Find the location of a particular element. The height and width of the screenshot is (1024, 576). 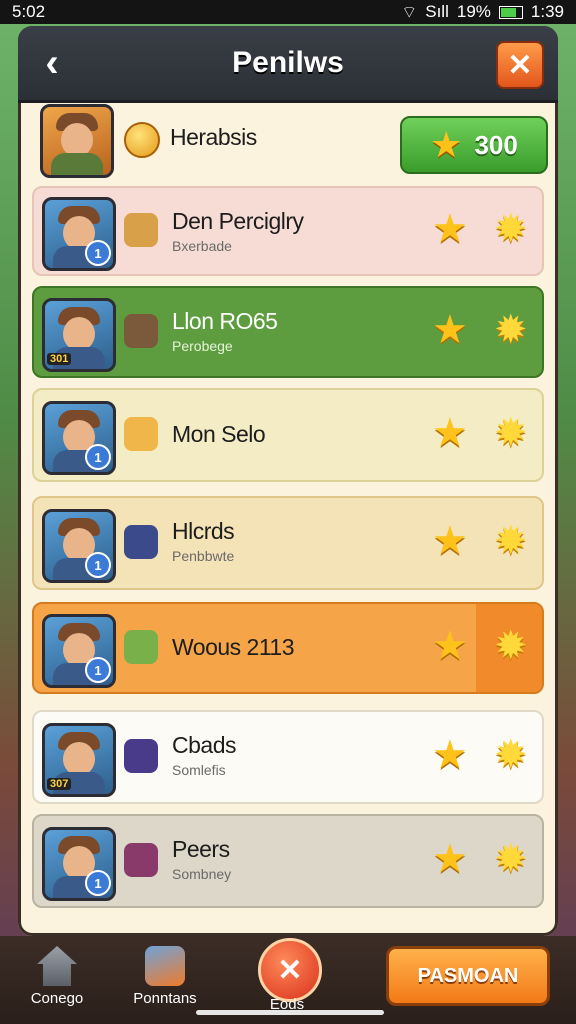

close-icon: ✕ is located at coordinates (520, 65).